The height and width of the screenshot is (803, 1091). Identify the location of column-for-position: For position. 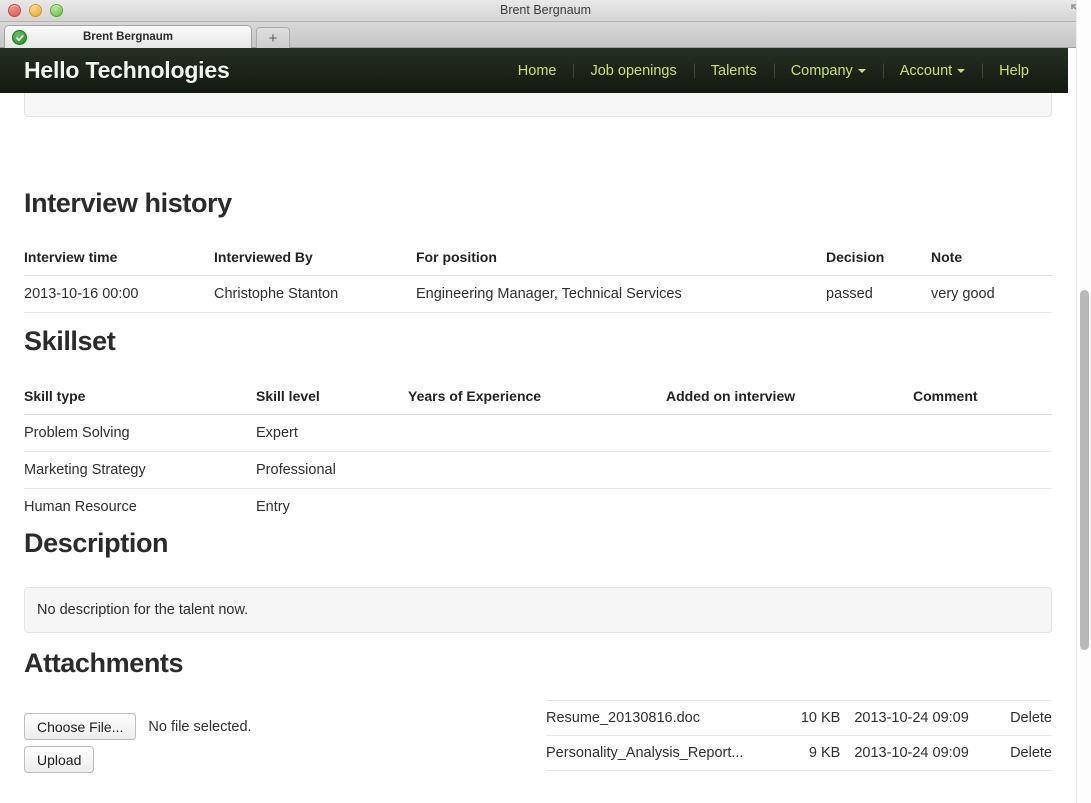
(621, 262).